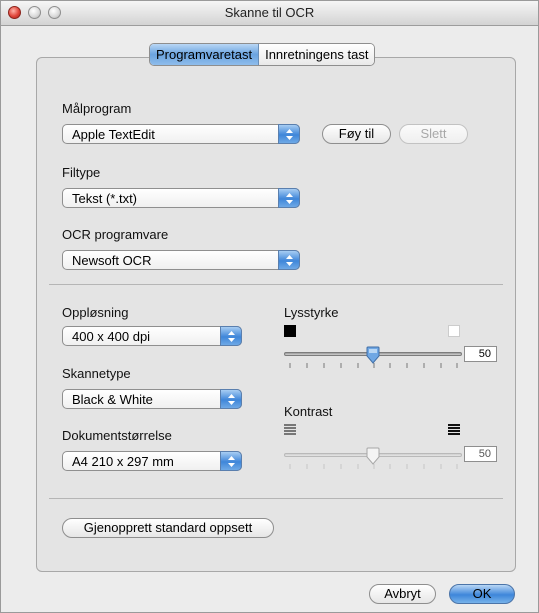 This screenshot has height=613, width=539. Describe the element at coordinates (111, 336) in the screenshot. I see `resolution-value: 400 x 400 dpi` at that location.